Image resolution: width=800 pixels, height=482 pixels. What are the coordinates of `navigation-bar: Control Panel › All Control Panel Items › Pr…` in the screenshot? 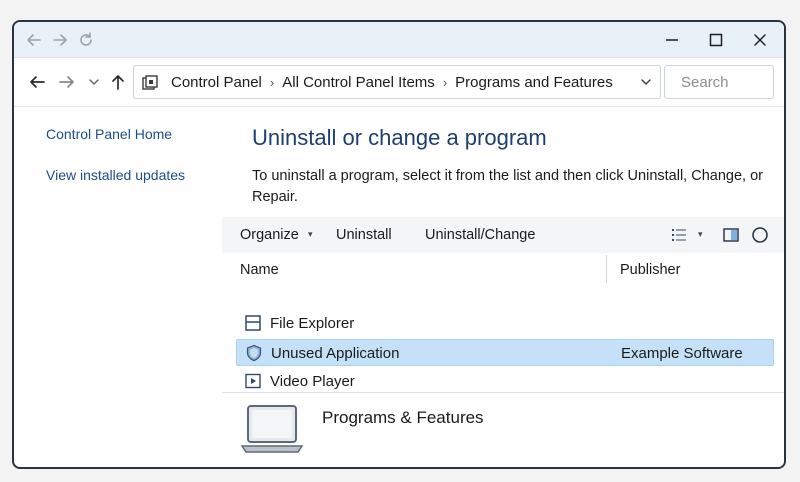 It's located at (399, 83).